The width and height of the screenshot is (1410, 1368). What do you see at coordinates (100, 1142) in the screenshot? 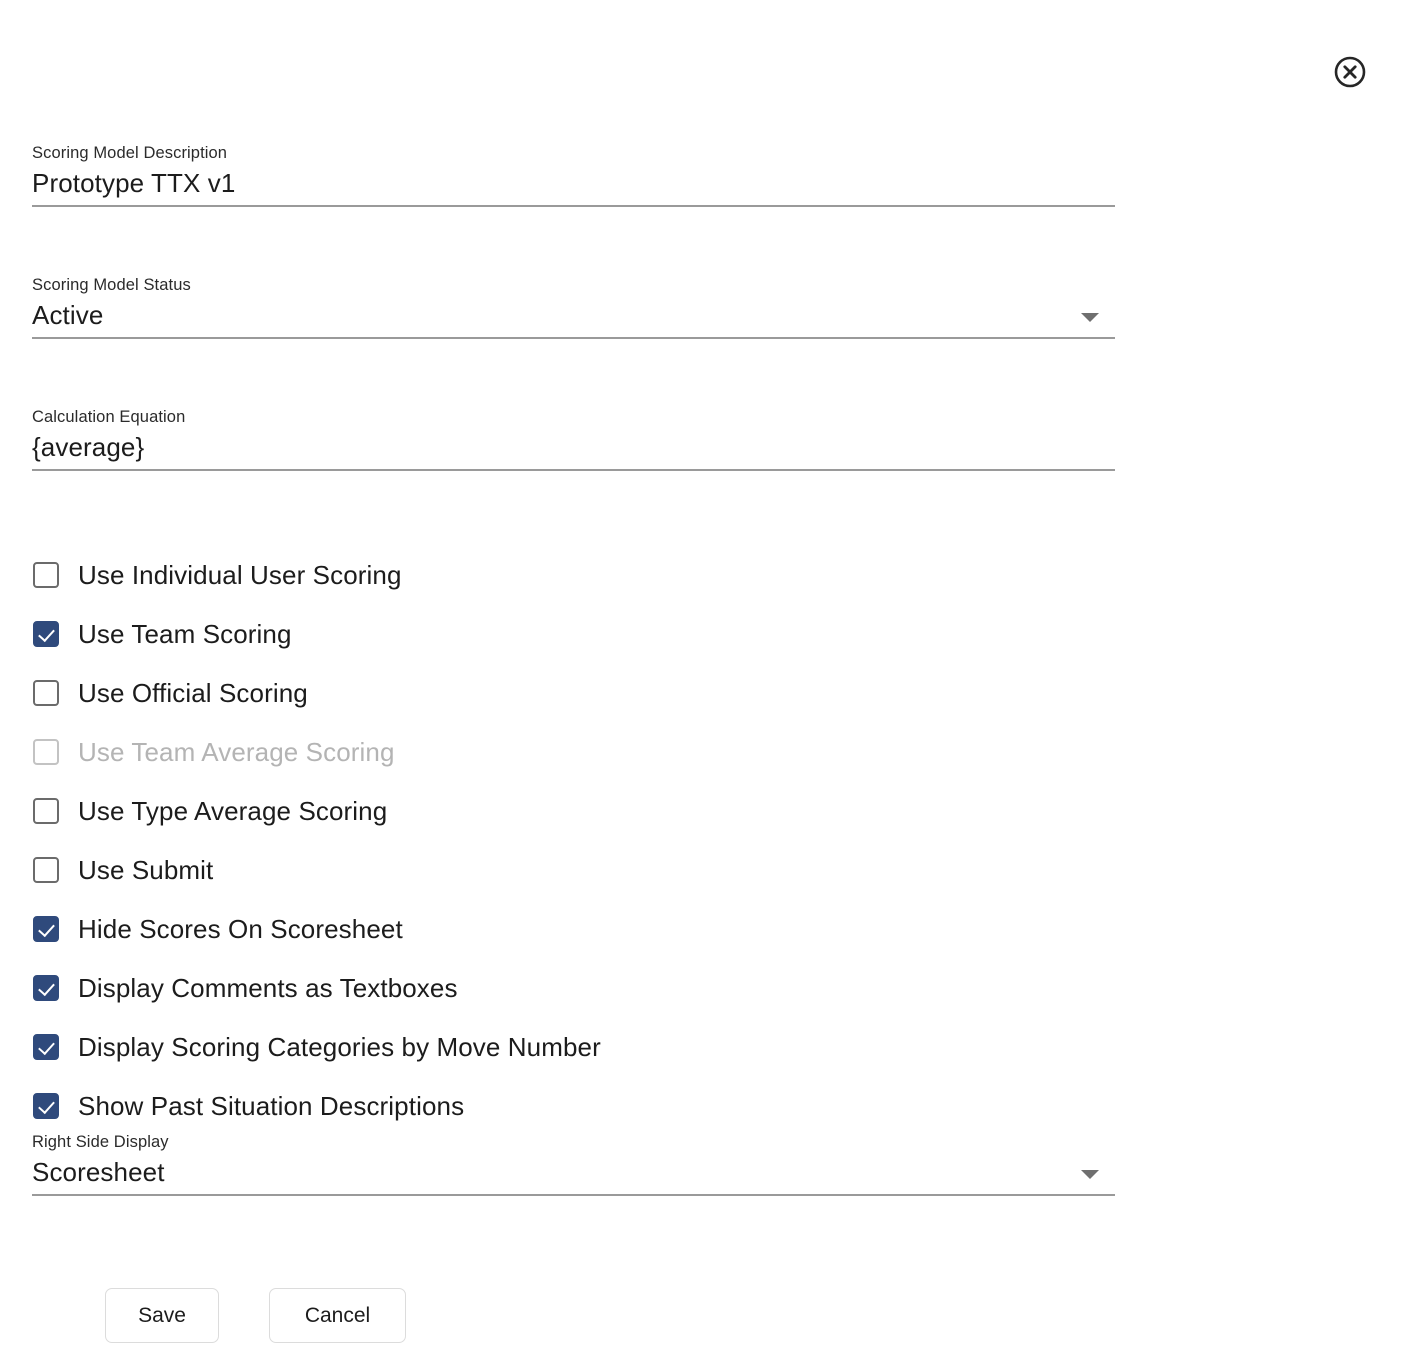
I see `field-label: Right Side Display` at bounding box center [100, 1142].